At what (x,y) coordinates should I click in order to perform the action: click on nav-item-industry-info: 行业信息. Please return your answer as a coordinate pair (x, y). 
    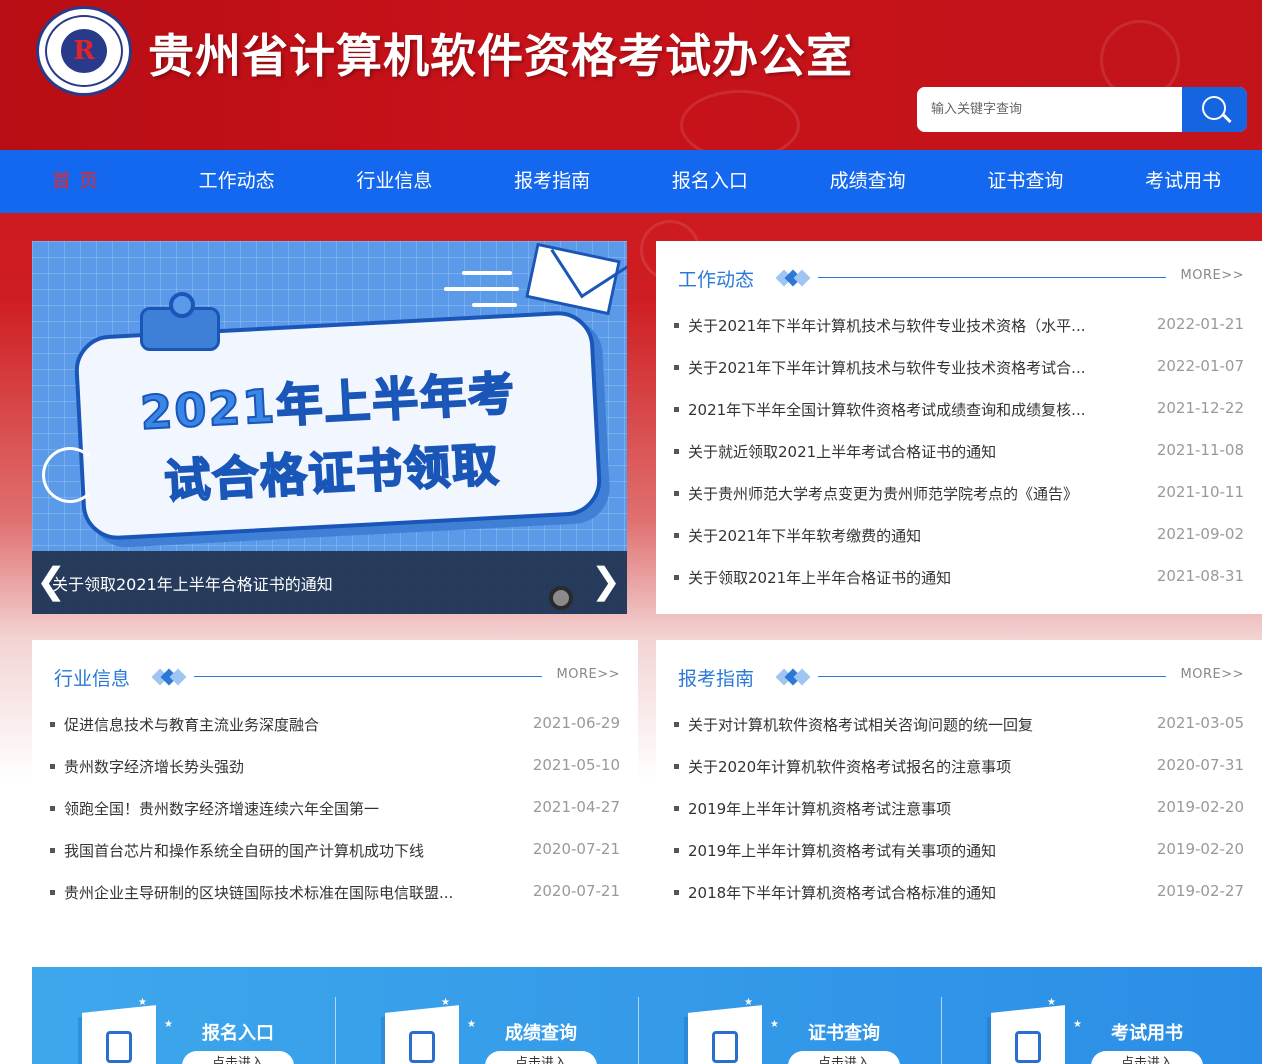
    Looking at the image, I should click on (395, 181).